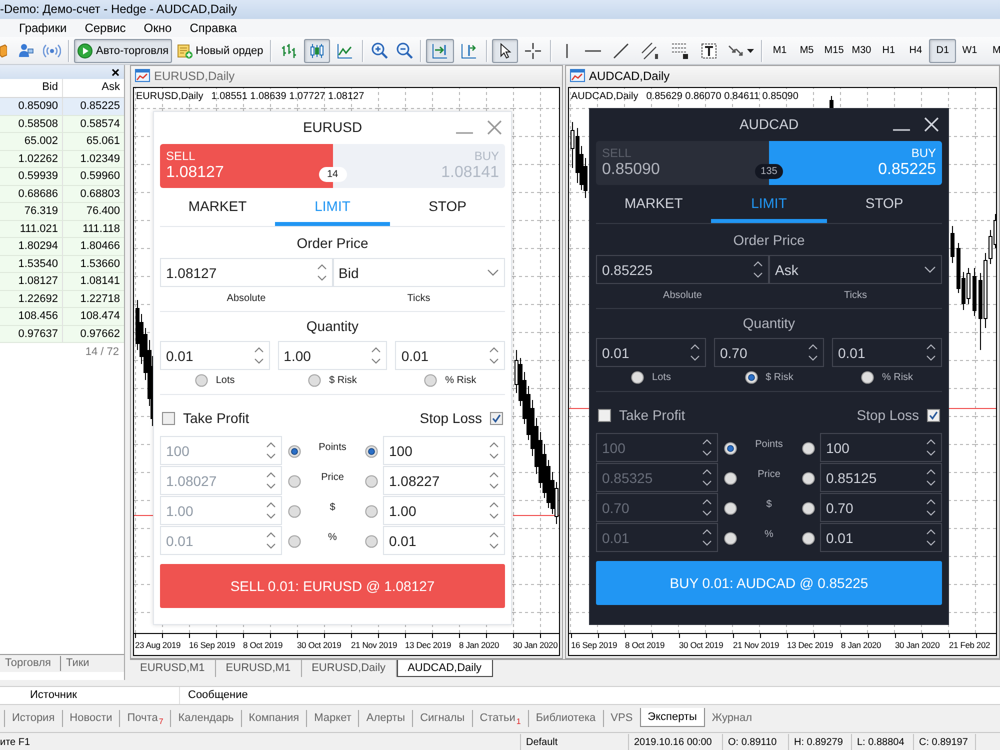 Image resolution: width=1000 pixels, height=750 pixels. I want to click on text-box-icon, so click(709, 50).